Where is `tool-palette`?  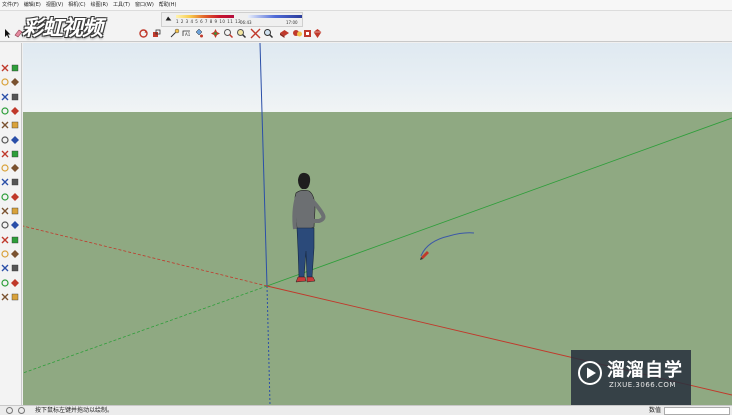
tool-palette is located at coordinates (11, 224).